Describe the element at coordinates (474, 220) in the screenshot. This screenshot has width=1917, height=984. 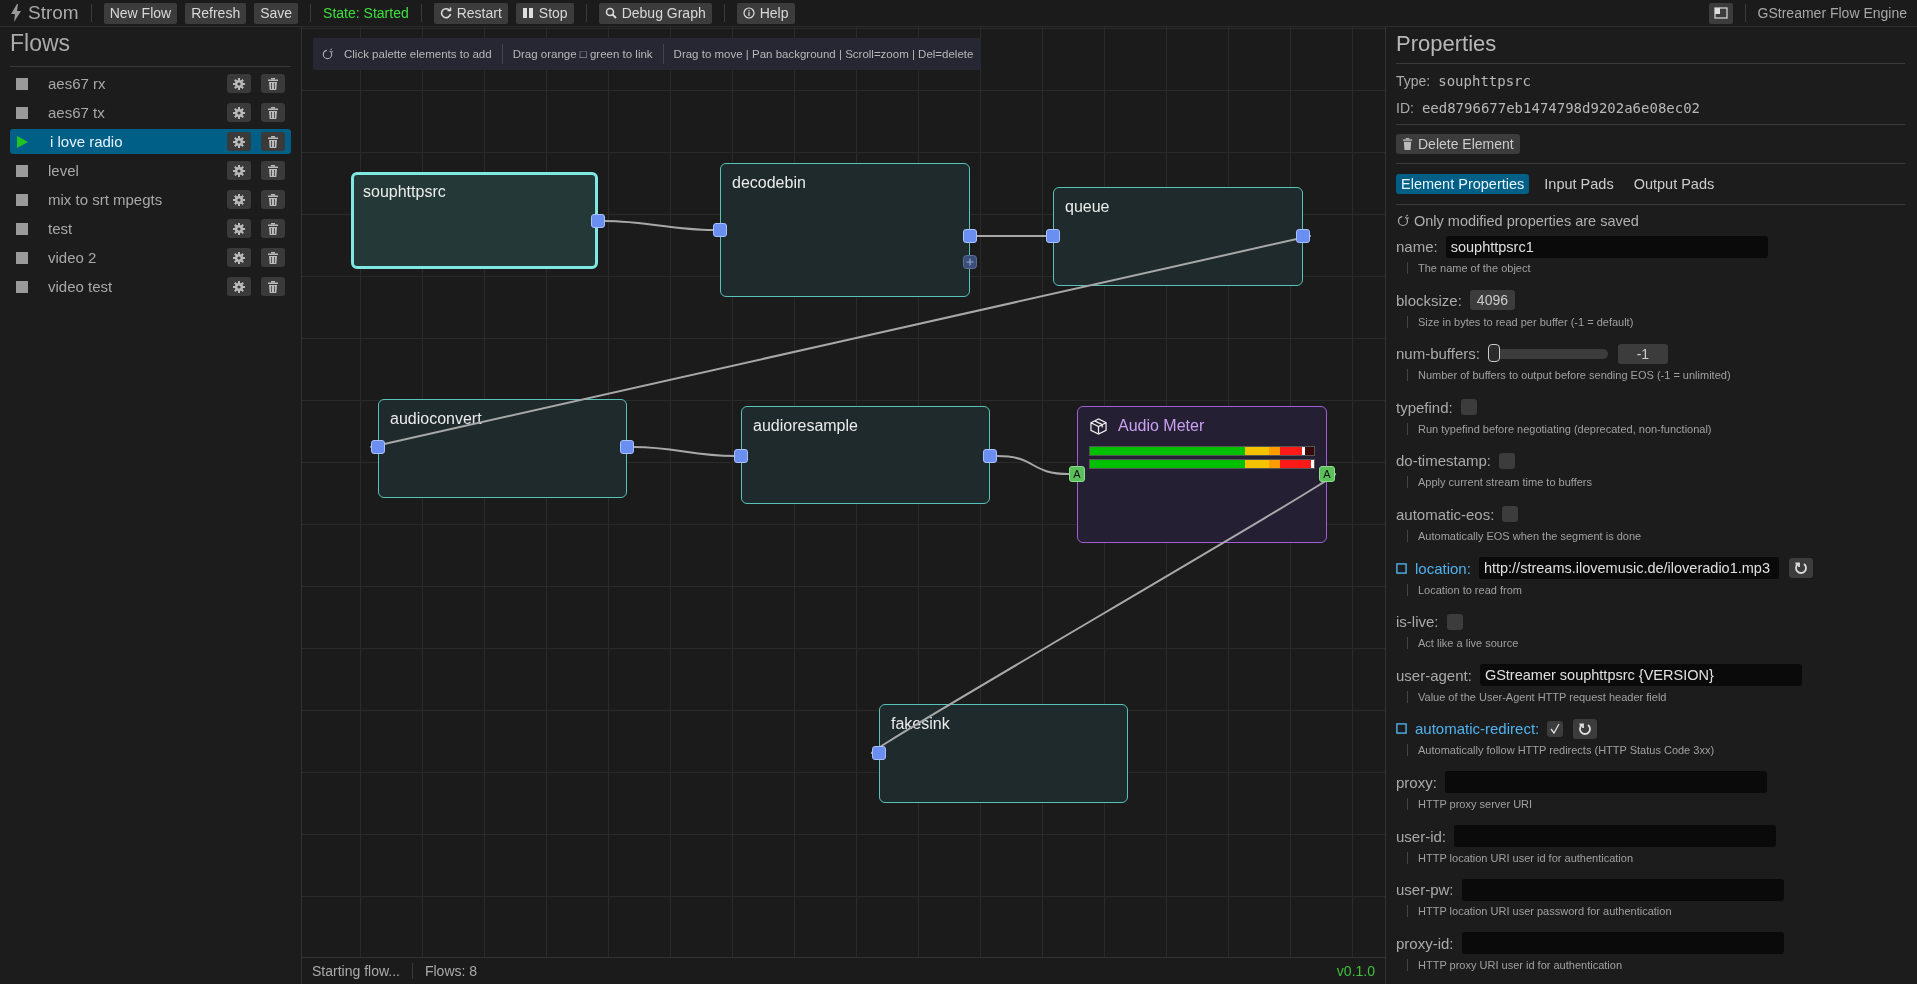
I see `graph-node: souphttpsrc` at that location.